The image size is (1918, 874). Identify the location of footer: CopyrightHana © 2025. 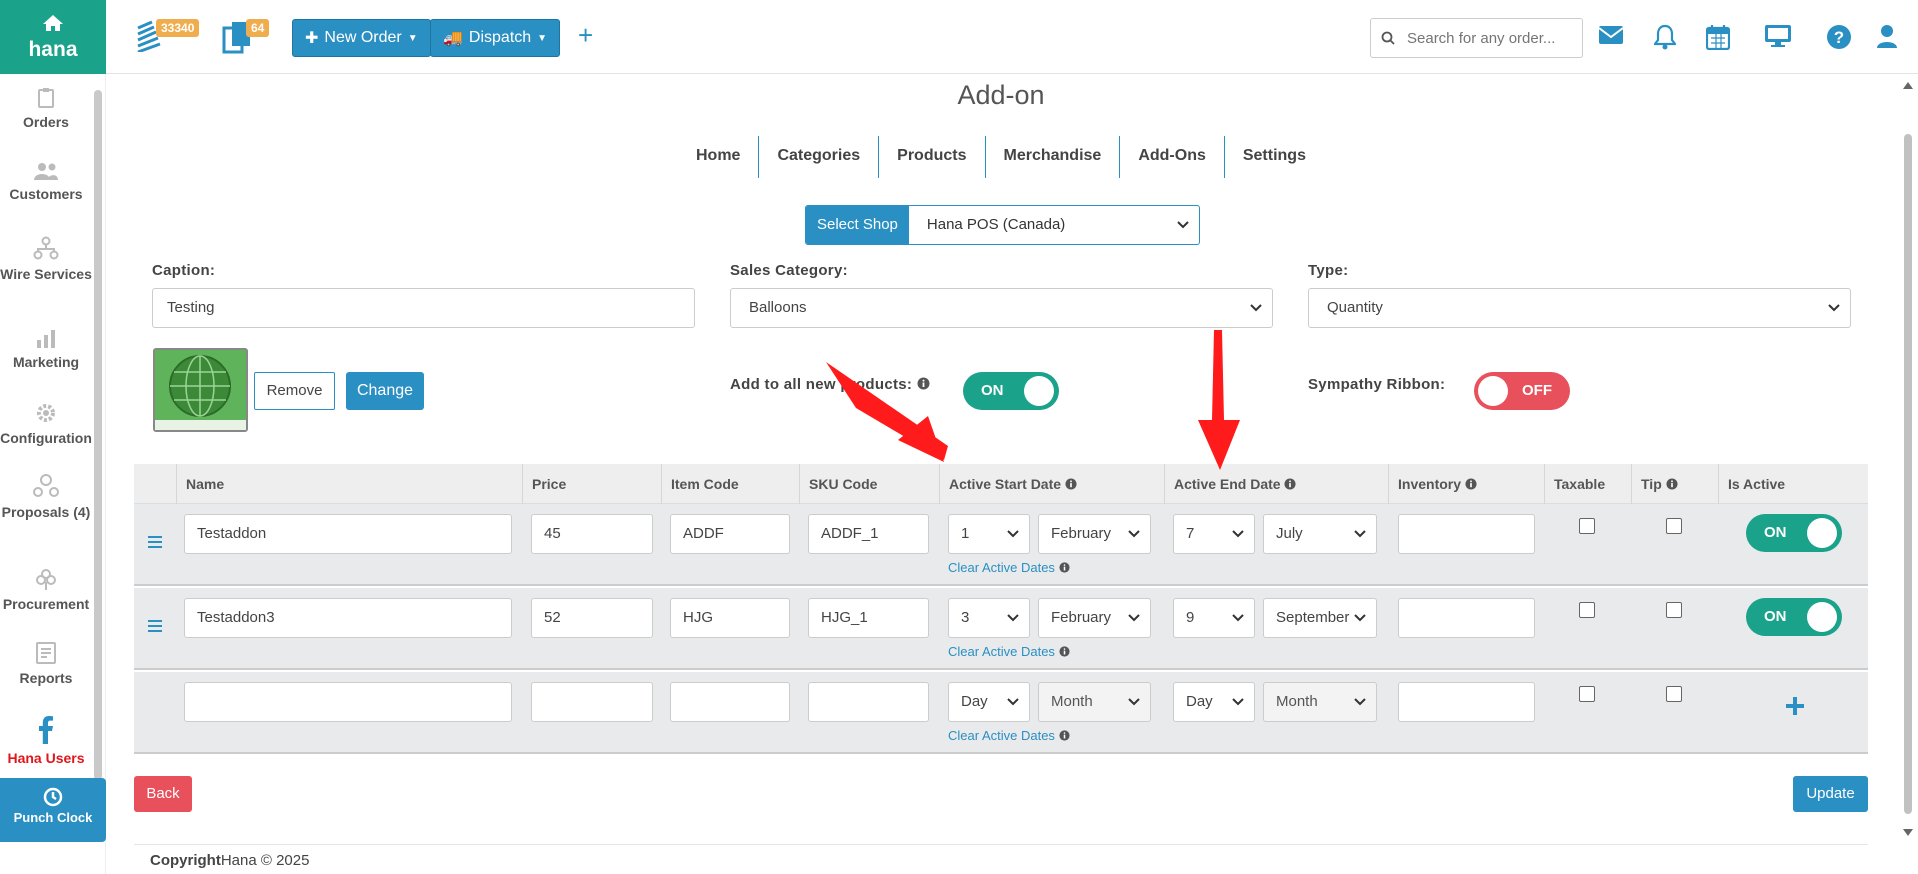
(229, 860).